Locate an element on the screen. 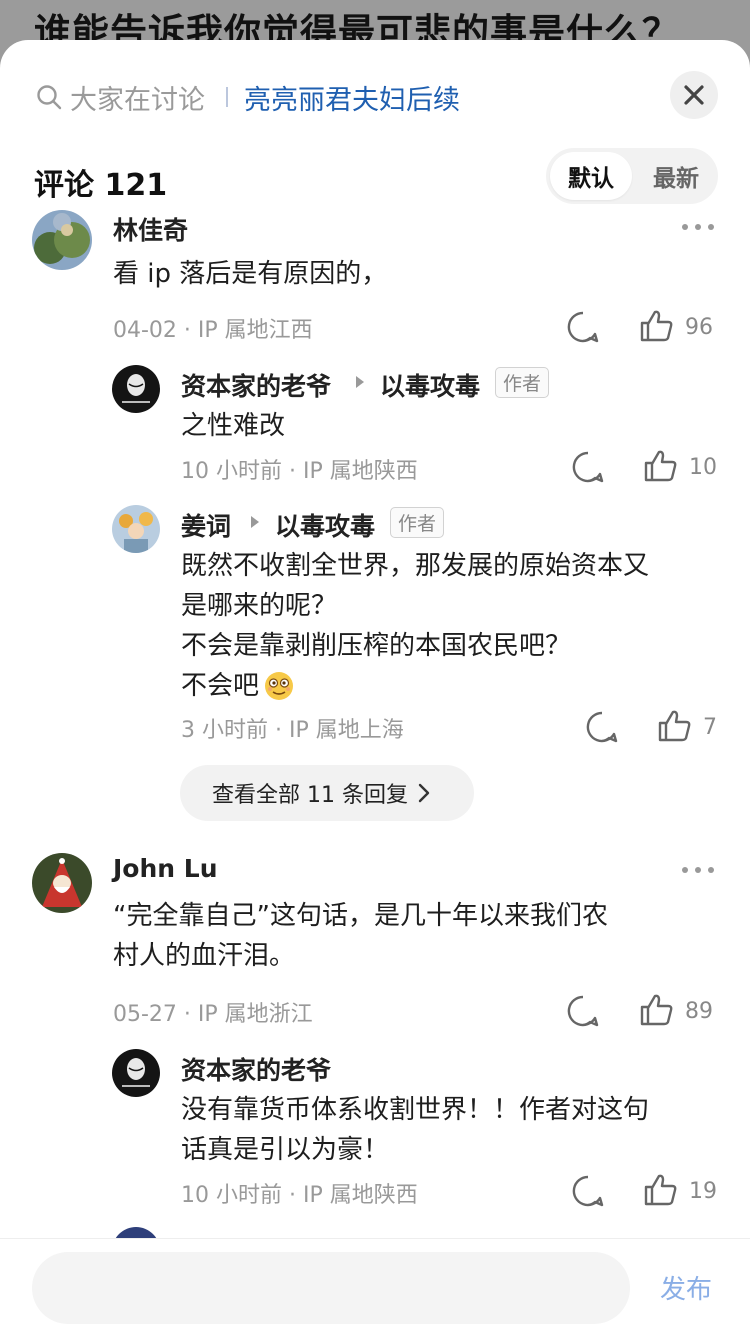 The height and width of the screenshot is (1334, 750). comments-count-title: 评论 121 is located at coordinates (101, 185).